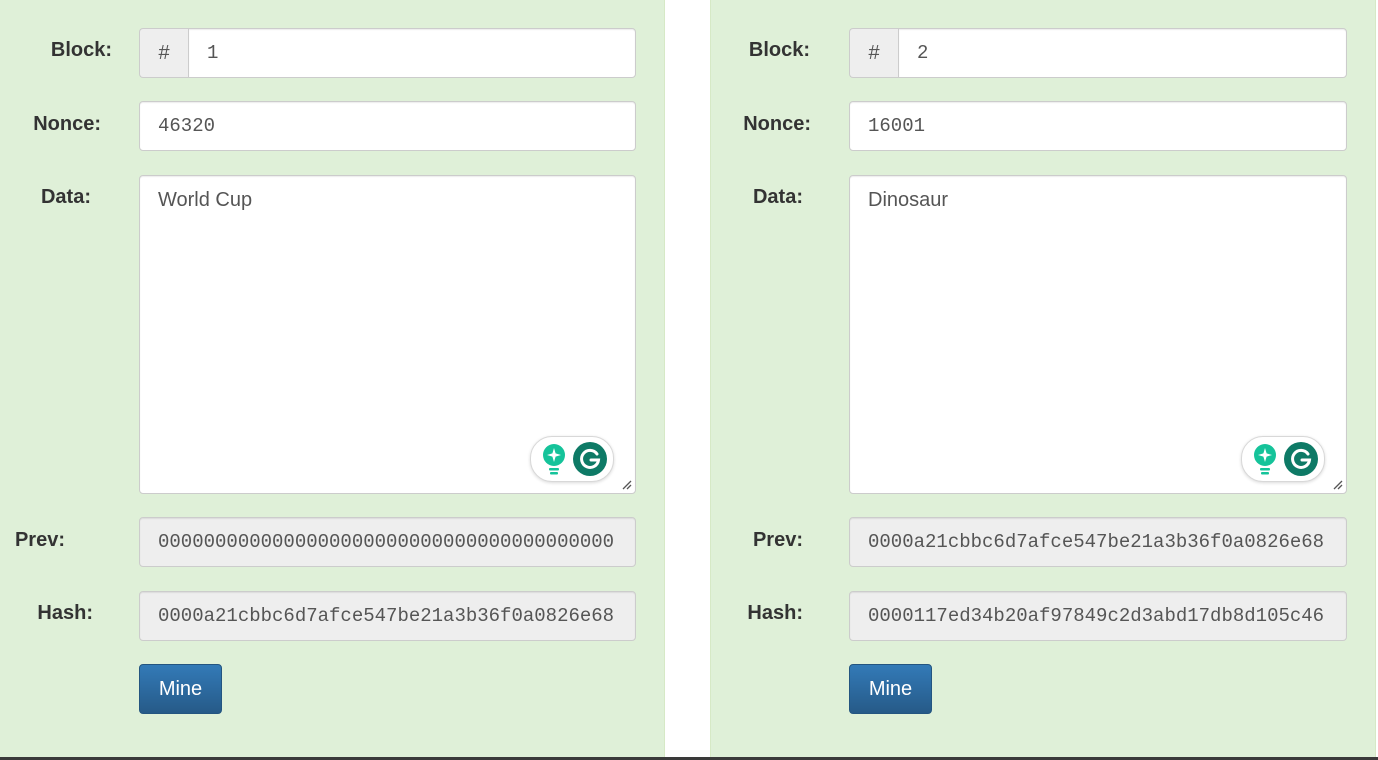 The image size is (1378, 760). I want to click on data-text: Dinosaur, so click(908, 200).